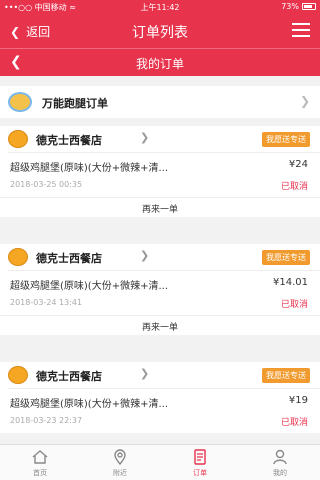  What do you see at coordinates (200, 473) in the screenshot?
I see `tab-label: 订单` at bounding box center [200, 473].